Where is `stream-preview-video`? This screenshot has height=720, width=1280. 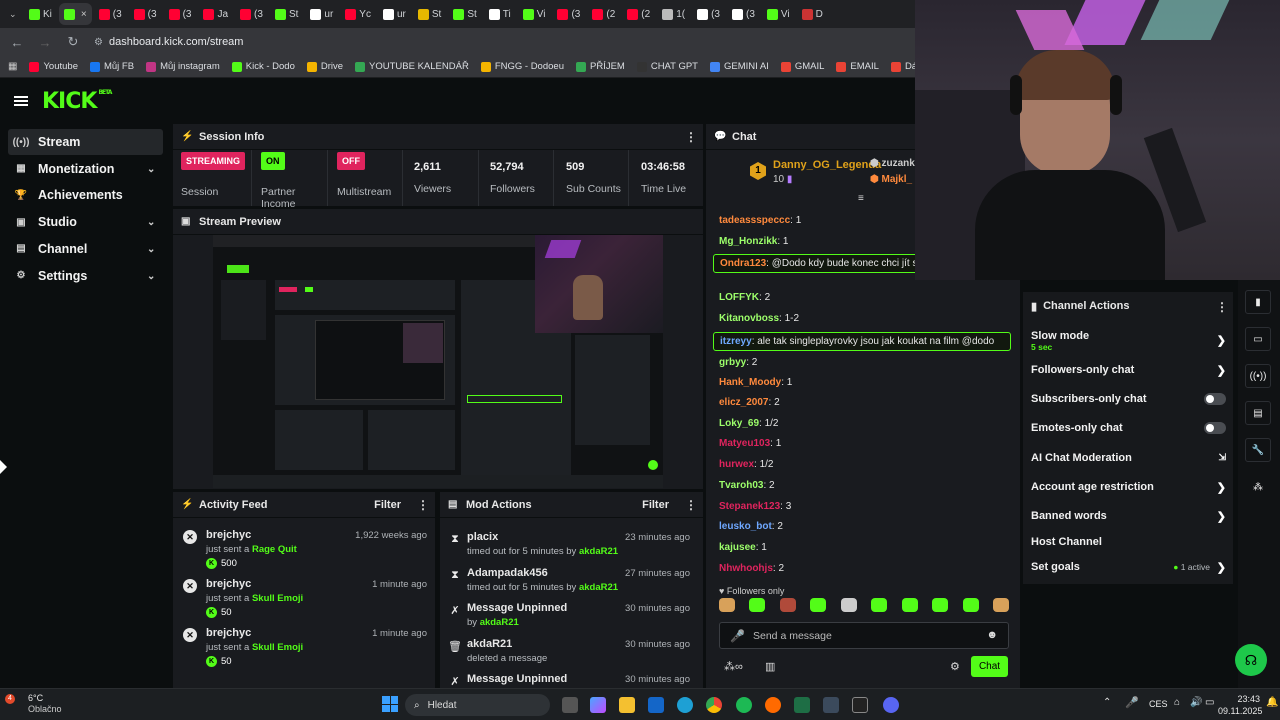
stream-preview-video is located at coordinates (438, 361).